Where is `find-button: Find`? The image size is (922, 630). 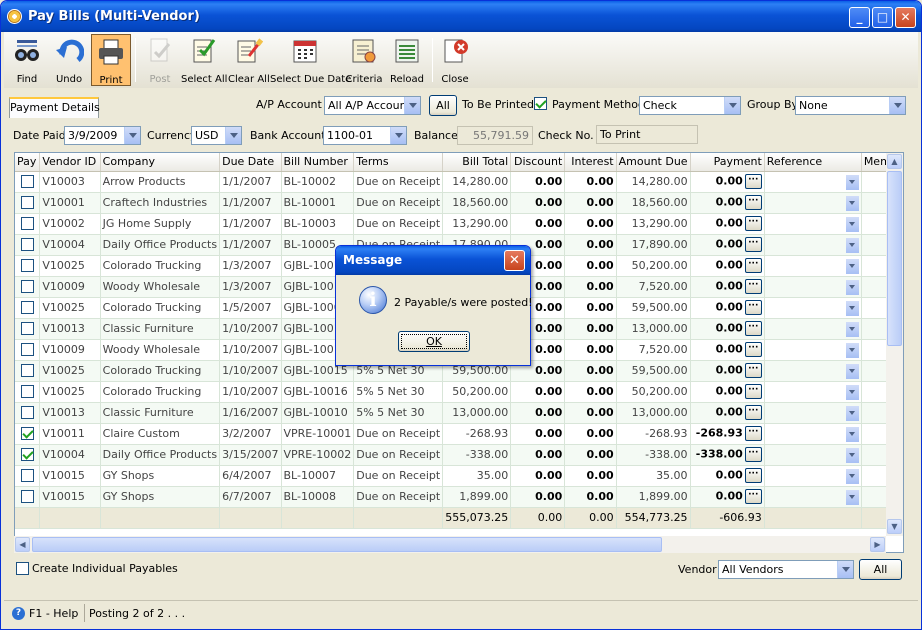
find-button: Find is located at coordinates (27, 60).